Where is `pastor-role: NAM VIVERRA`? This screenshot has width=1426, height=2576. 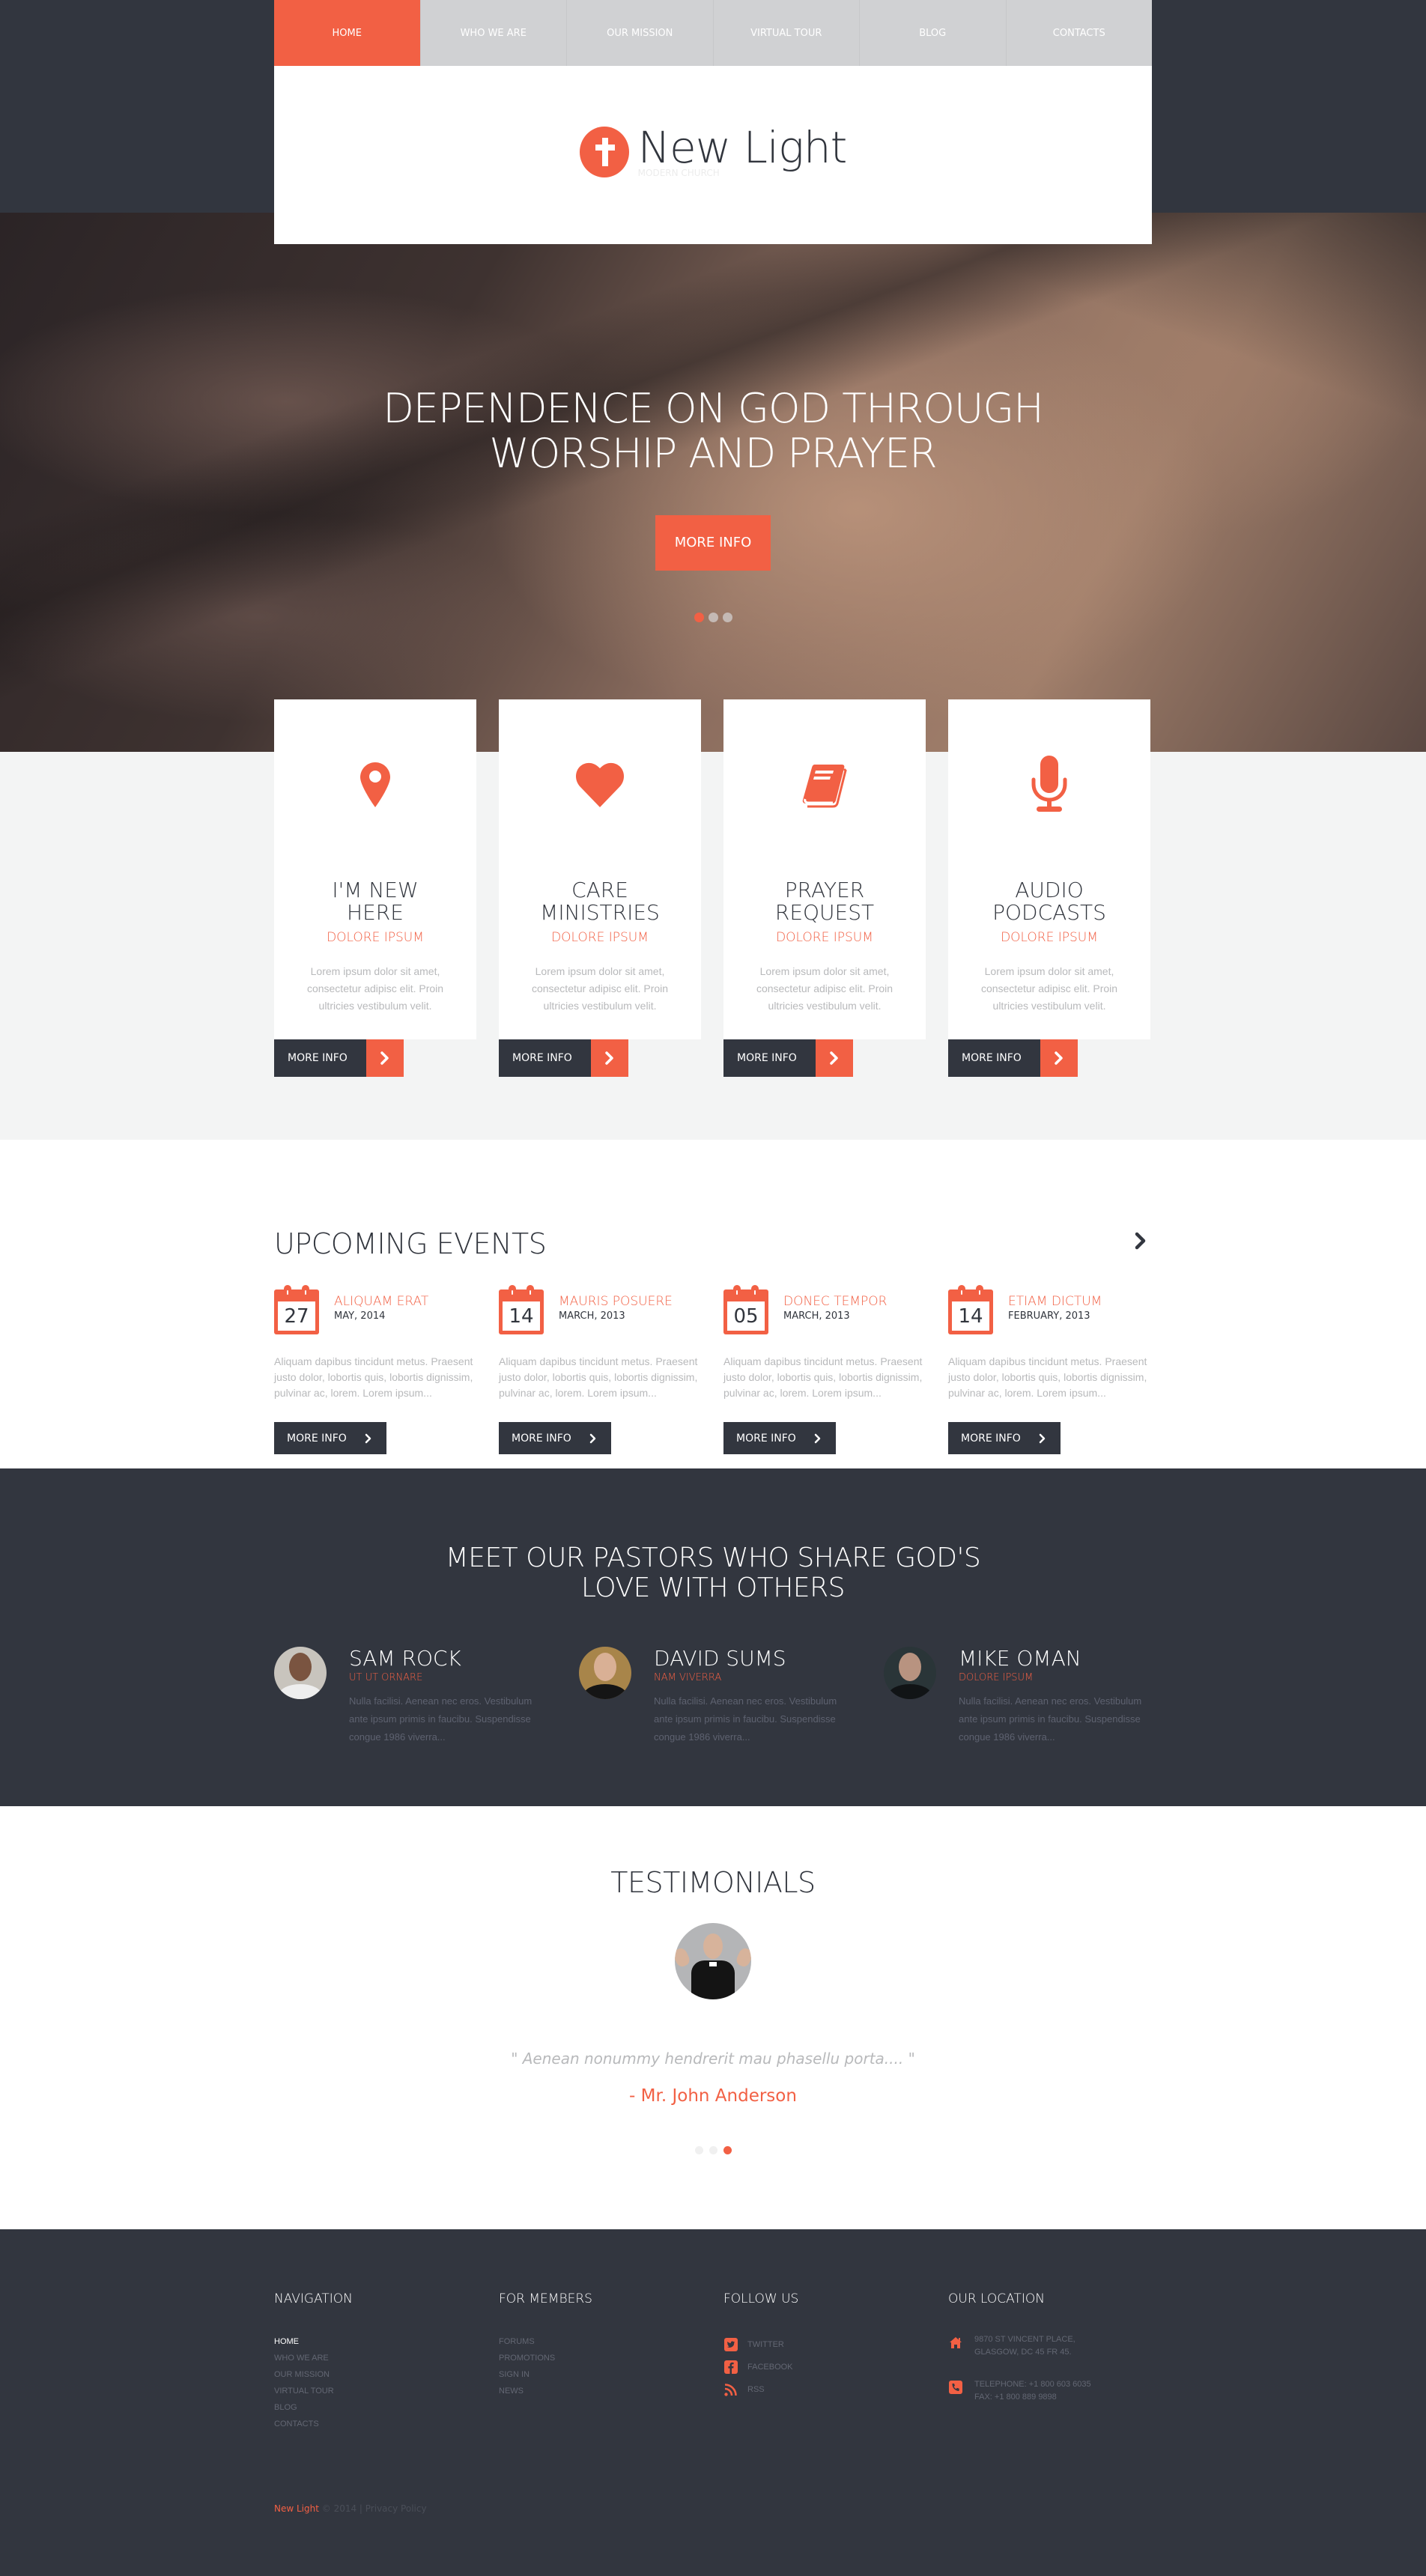 pastor-role: NAM VIVERRA is located at coordinates (688, 1677).